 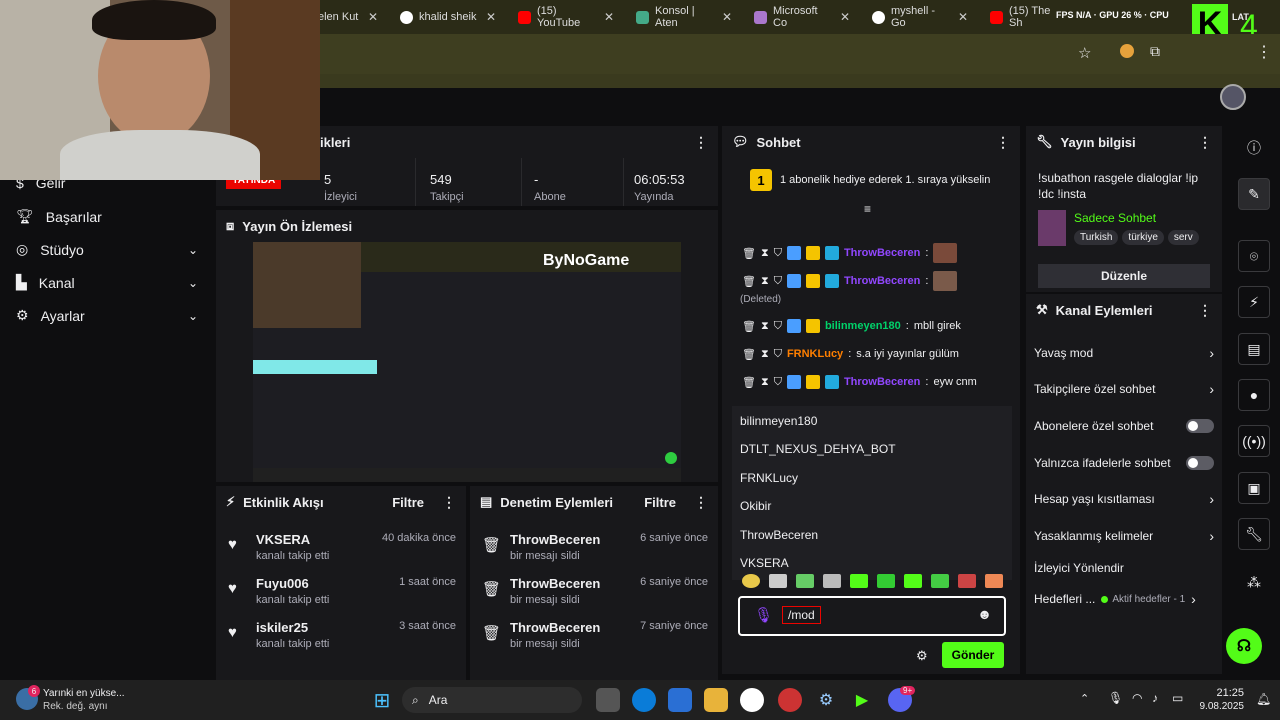 I want to click on action-slow-mode: Yavaş mod ›, so click(x=1124, y=353).